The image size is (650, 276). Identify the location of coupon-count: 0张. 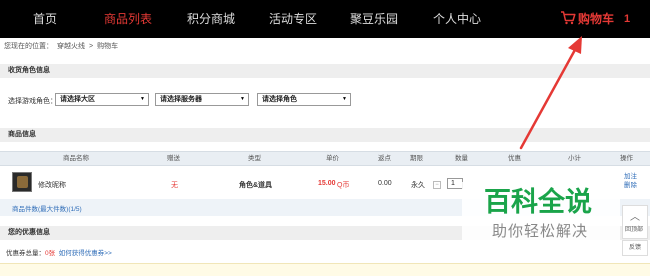
(50, 253).